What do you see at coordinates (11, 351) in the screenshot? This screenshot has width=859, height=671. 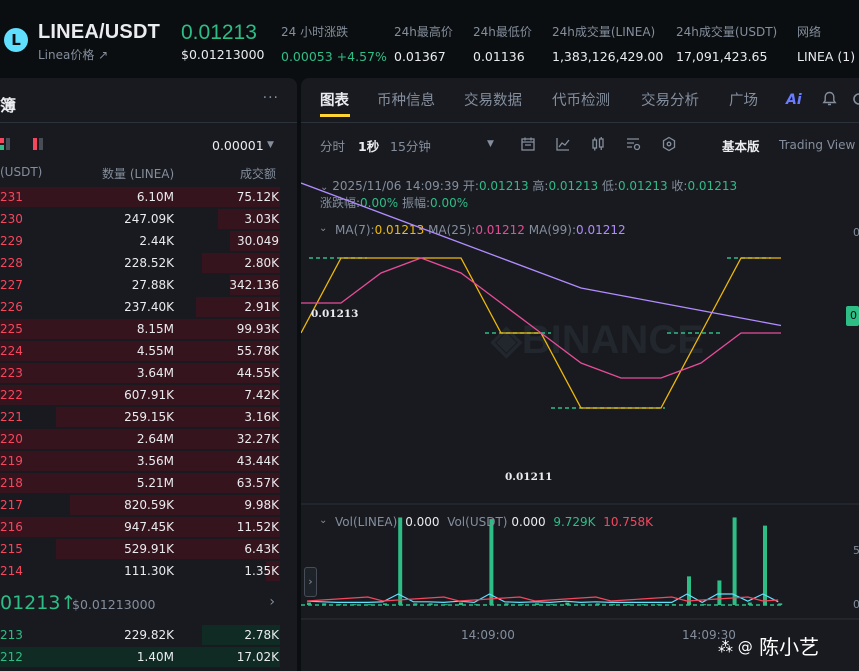 I see `row-price: 224` at bounding box center [11, 351].